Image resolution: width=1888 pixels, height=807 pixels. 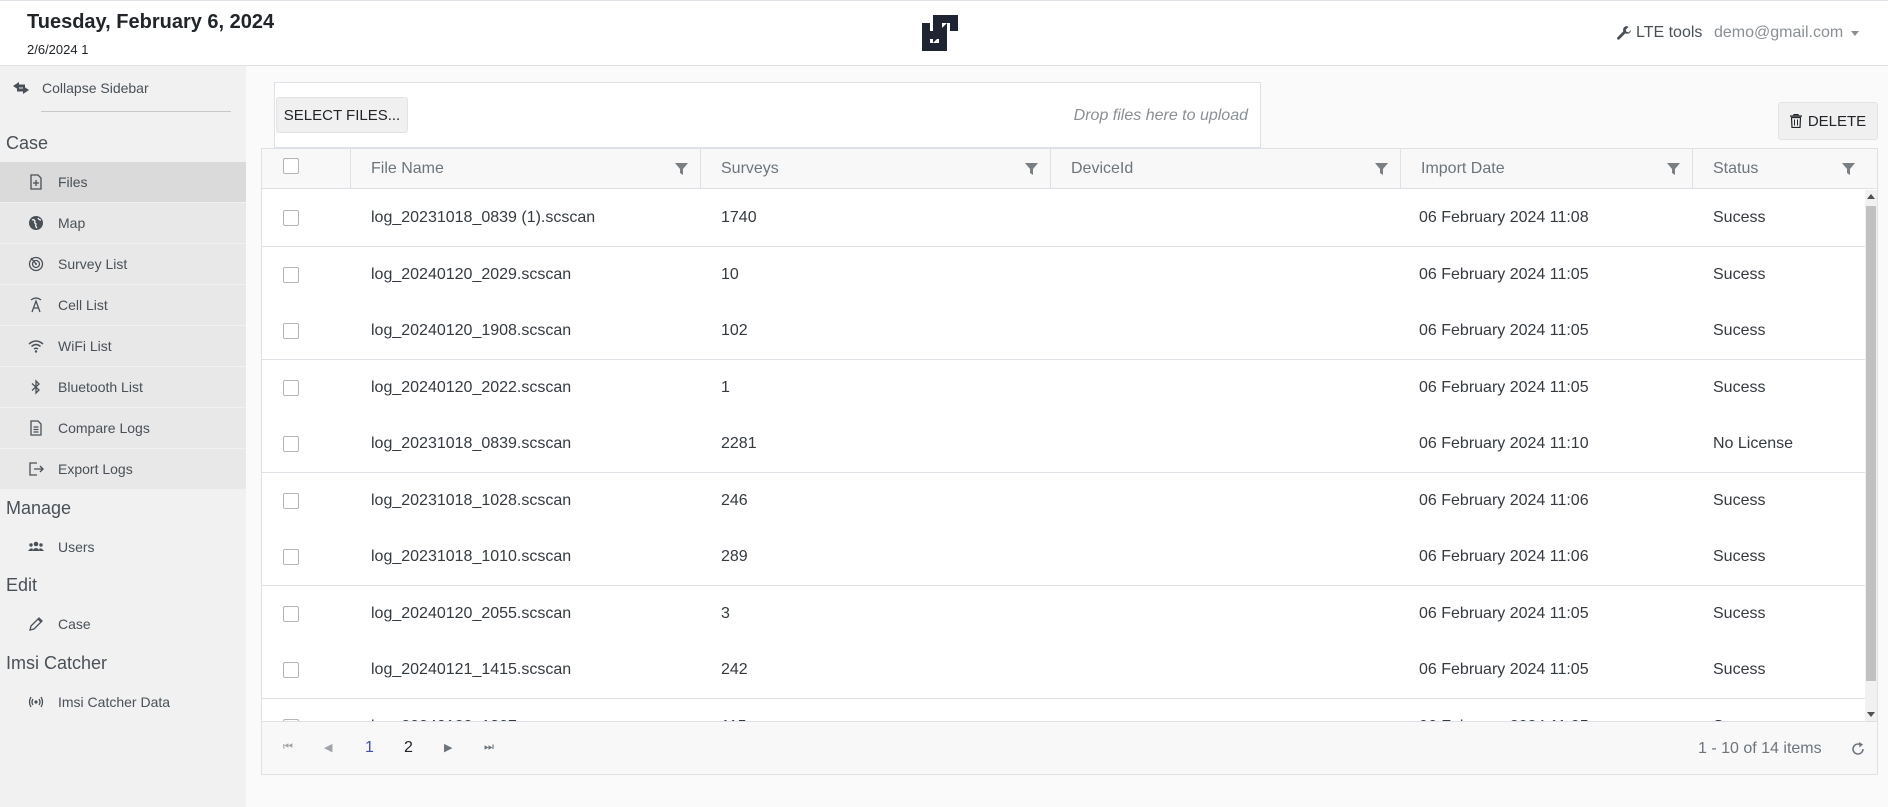 I want to click on users-icon, so click(x=36, y=546).